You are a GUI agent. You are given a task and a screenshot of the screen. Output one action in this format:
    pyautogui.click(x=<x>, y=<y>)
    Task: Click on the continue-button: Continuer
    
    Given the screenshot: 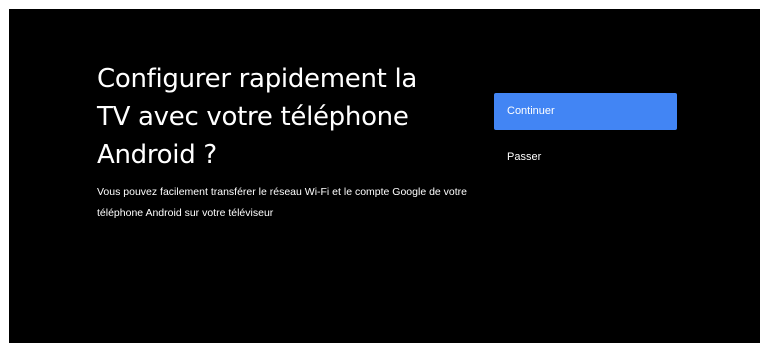 What is the action you would take?
    pyautogui.click(x=585, y=111)
    